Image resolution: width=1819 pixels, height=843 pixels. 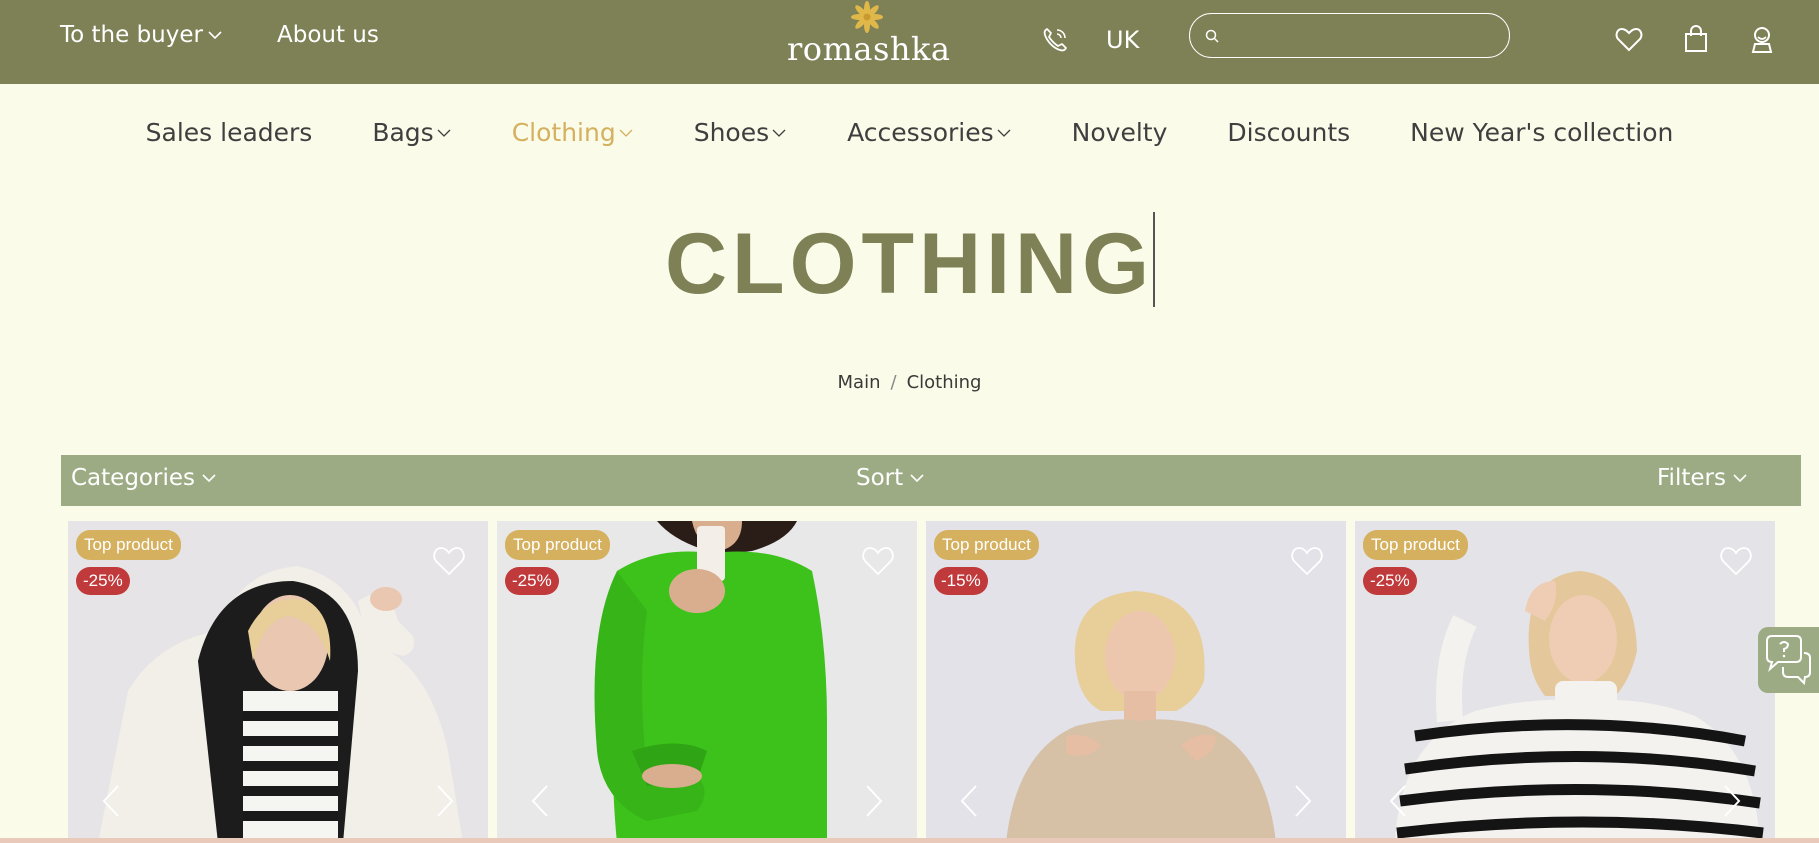 I want to click on user-account-icon, so click(x=1762, y=39).